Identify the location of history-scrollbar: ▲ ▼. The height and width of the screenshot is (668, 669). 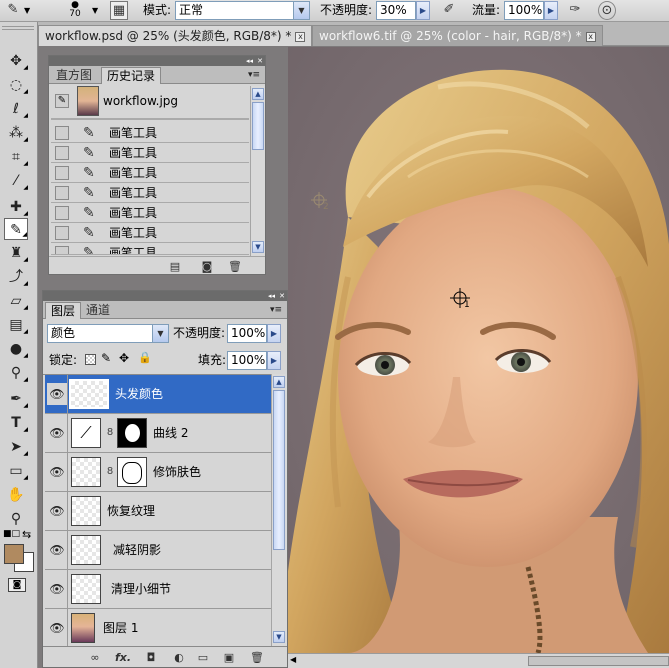
(257, 171).